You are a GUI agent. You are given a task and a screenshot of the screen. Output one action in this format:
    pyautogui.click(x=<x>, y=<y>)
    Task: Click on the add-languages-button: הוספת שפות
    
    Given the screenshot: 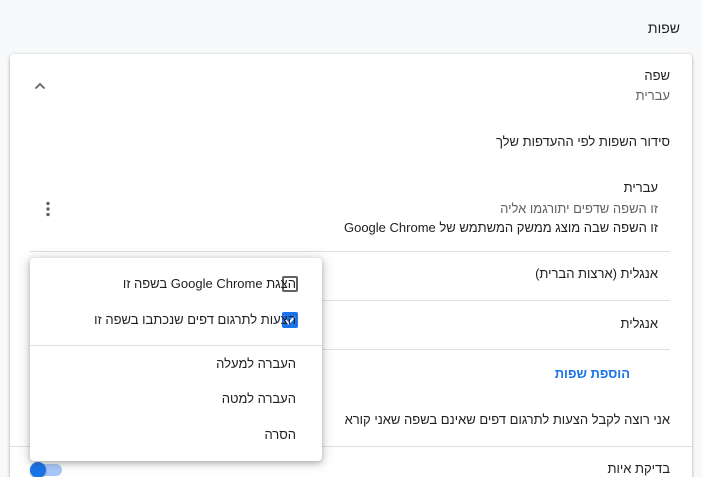 What is the action you would take?
    pyautogui.click(x=592, y=373)
    